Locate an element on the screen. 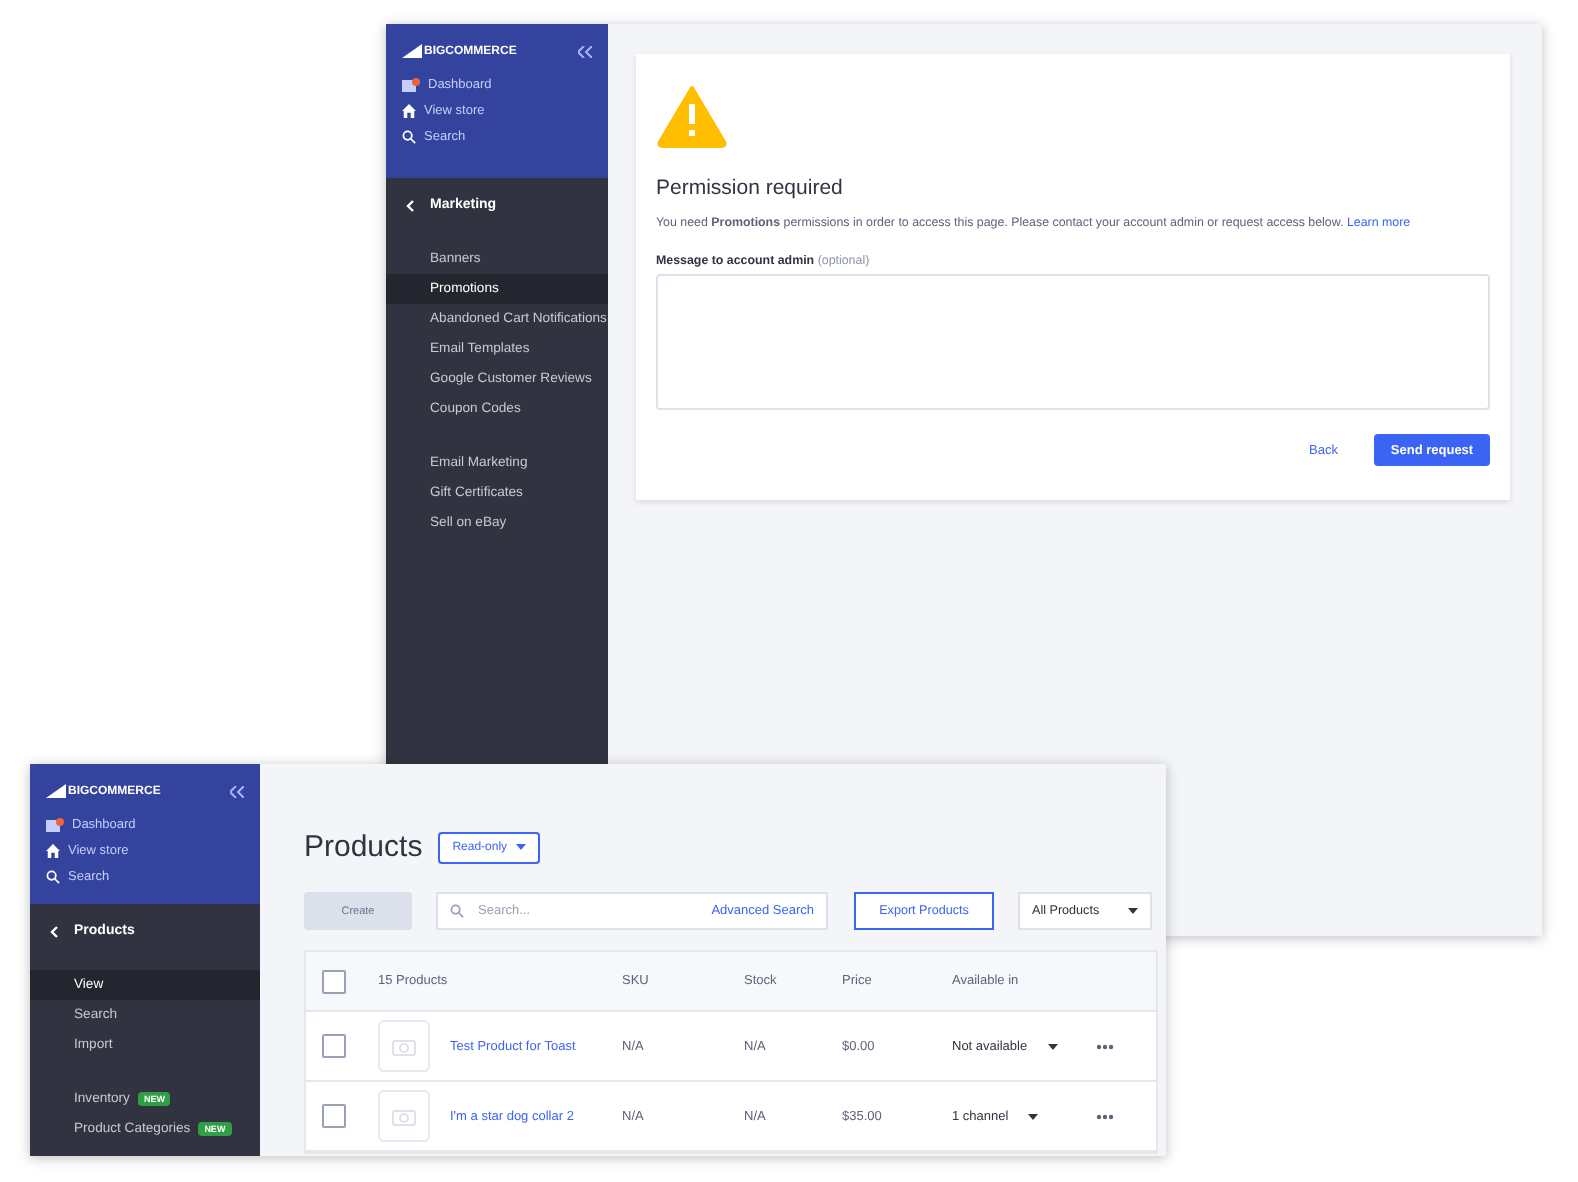  warning-icon is located at coordinates (692, 116).